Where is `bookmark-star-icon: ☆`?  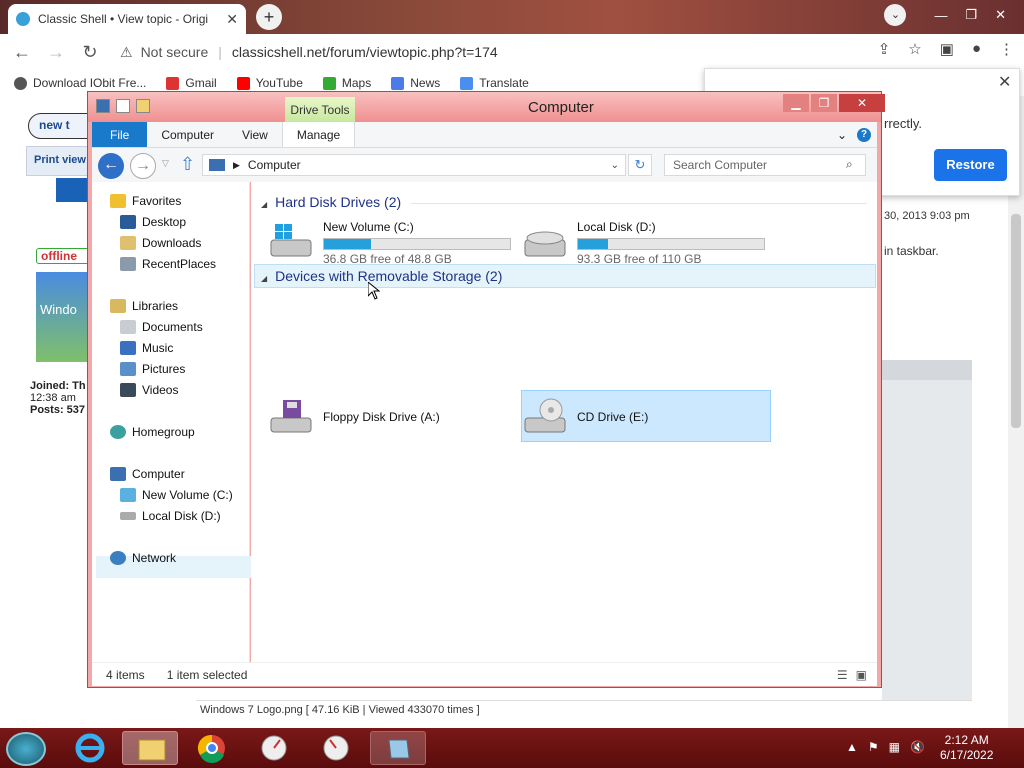
bookmark-star-icon: ☆ is located at coordinates (914, 49).